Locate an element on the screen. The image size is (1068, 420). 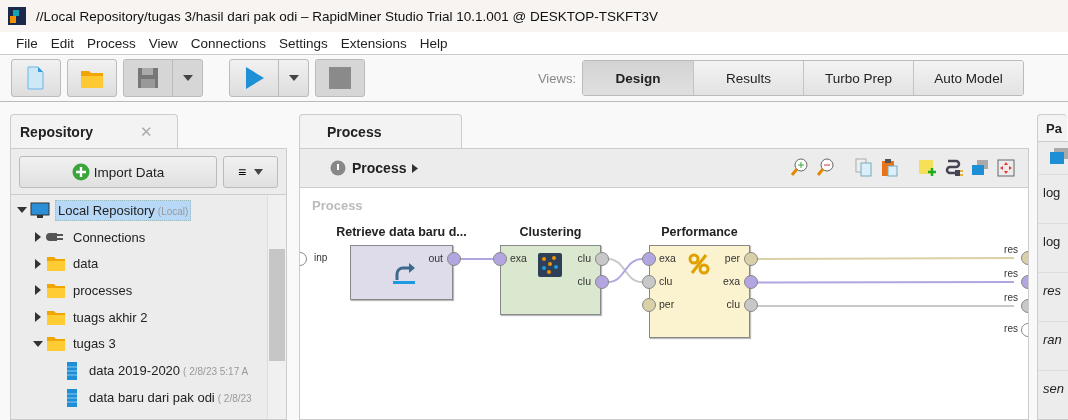
tree-item: data is located at coordinates (86, 264).